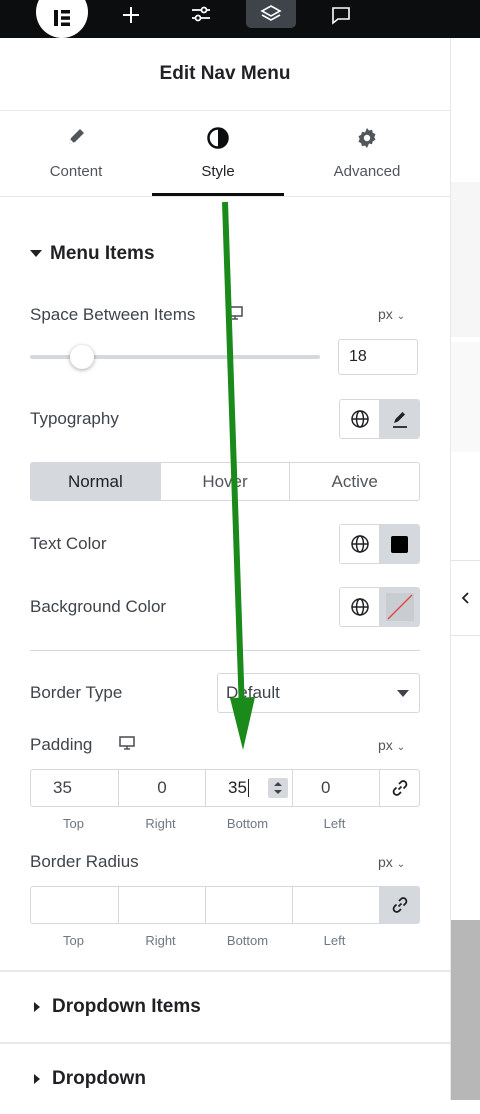 This screenshot has height=1114, width=480. Describe the element at coordinates (76, 171) in the screenshot. I see `tab-label: Content` at that location.